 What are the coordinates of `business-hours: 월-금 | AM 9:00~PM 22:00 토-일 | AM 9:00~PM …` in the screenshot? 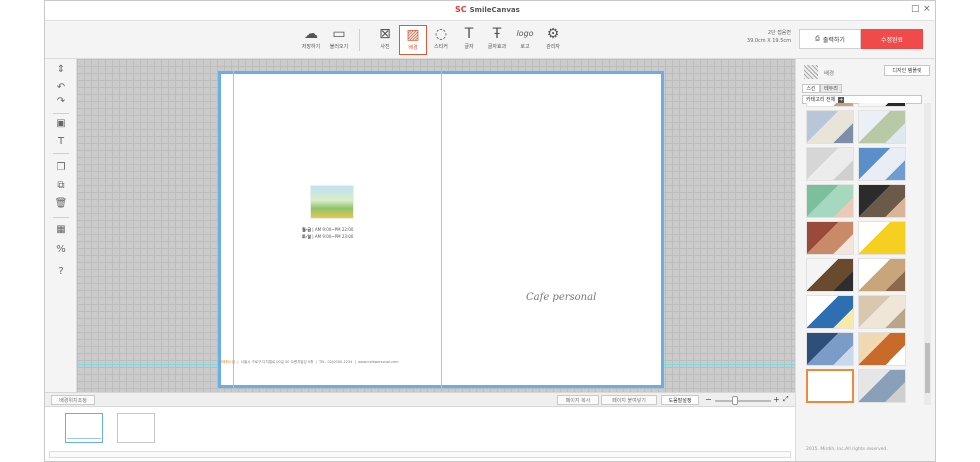 It's located at (327, 233).